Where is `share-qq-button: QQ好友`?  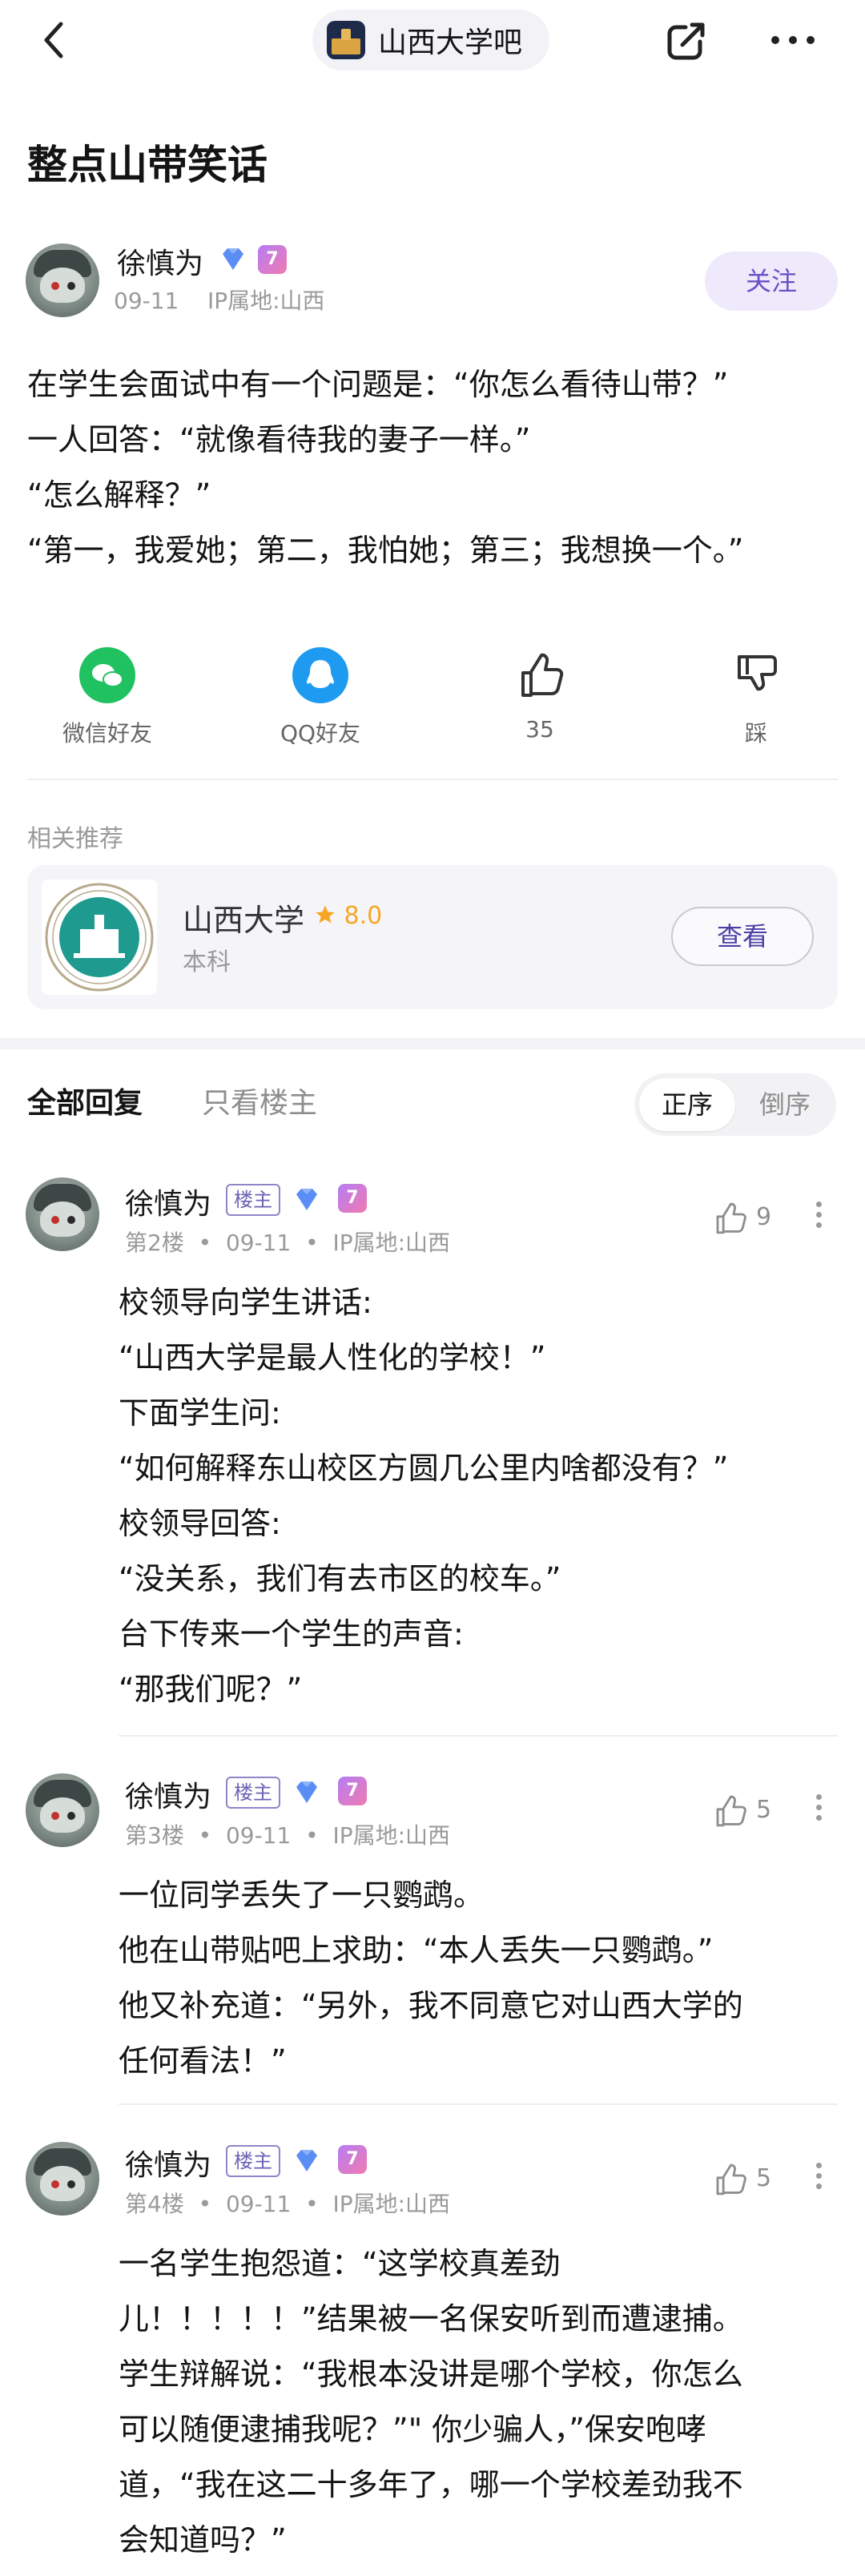 share-qq-button: QQ好友 is located at coordinates (320, 697).